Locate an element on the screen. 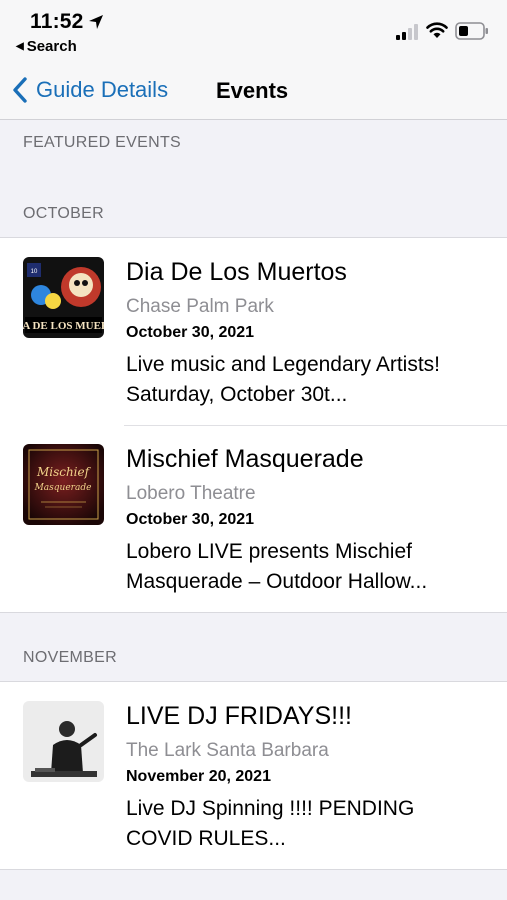 Image resolution: width=507 pixels, height=900 pixels. event-thumbnail: Mischief Masquerade is located at coordinates (63, 484).